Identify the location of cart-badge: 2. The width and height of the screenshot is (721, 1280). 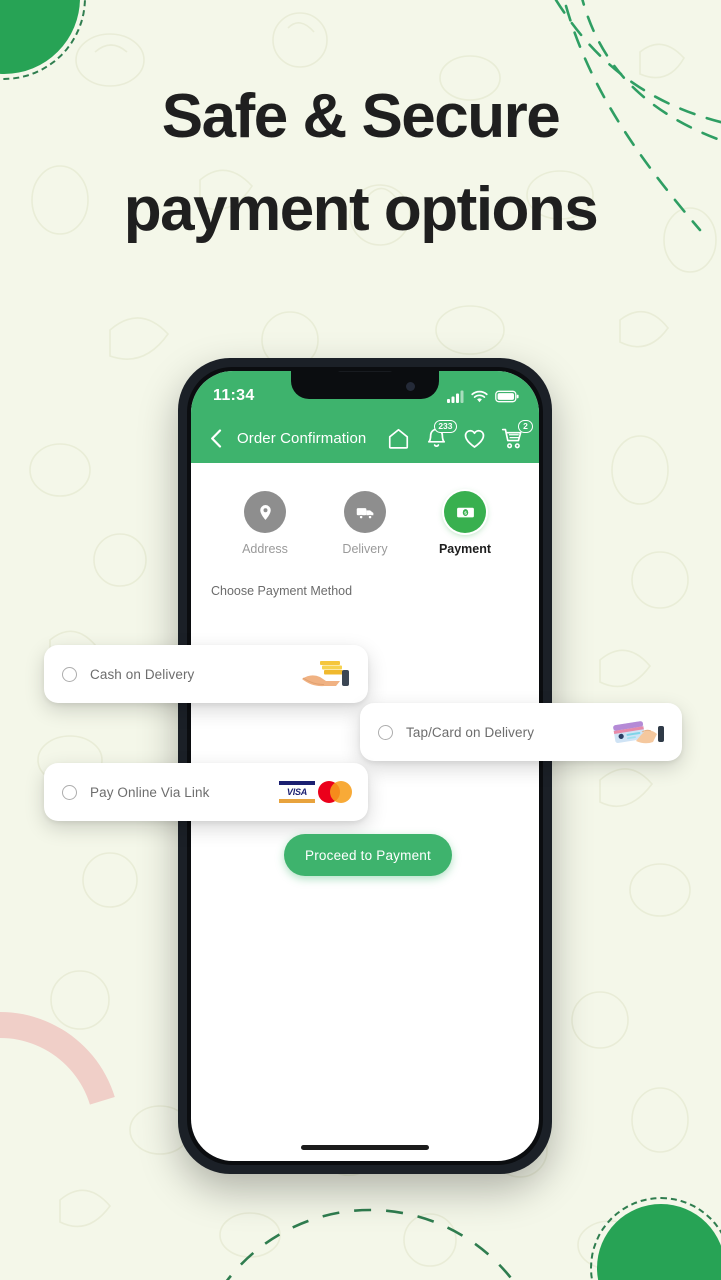
(525, 426).